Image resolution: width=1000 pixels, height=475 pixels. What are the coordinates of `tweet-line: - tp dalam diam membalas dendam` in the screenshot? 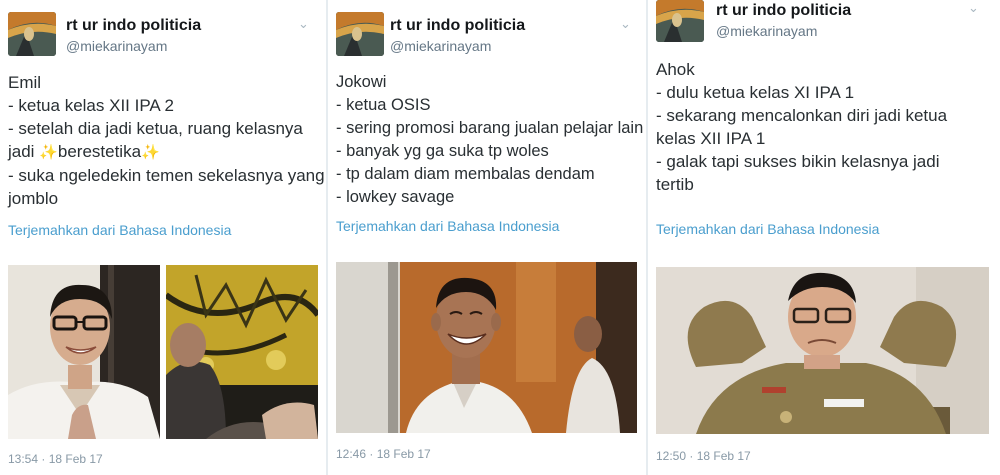 It's located at (465, 174).